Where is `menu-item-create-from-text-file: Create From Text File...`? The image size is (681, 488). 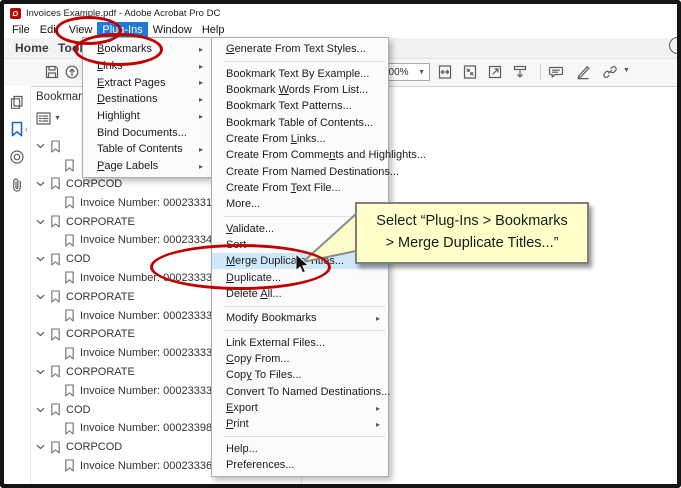
menu-item-create-from-text-file: Create From Text File... is located at coordinates (300, 188).